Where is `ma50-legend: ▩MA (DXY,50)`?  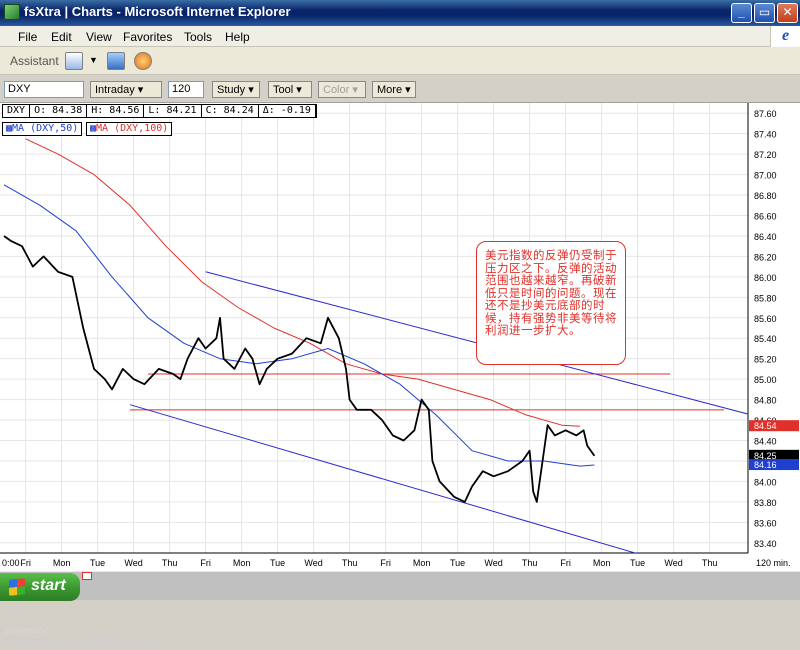
ma50-legend: ▩MA (DXY,50) is located at coordinates (42, 129).